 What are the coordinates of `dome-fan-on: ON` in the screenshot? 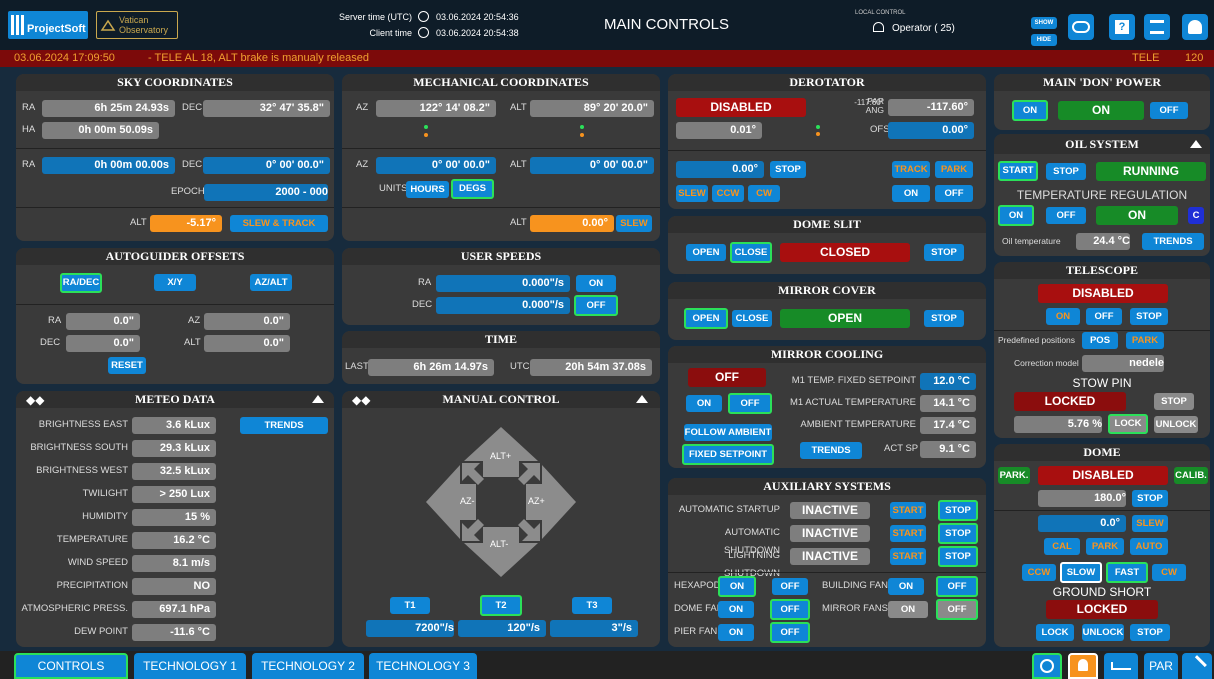 It's located at (736, 609).